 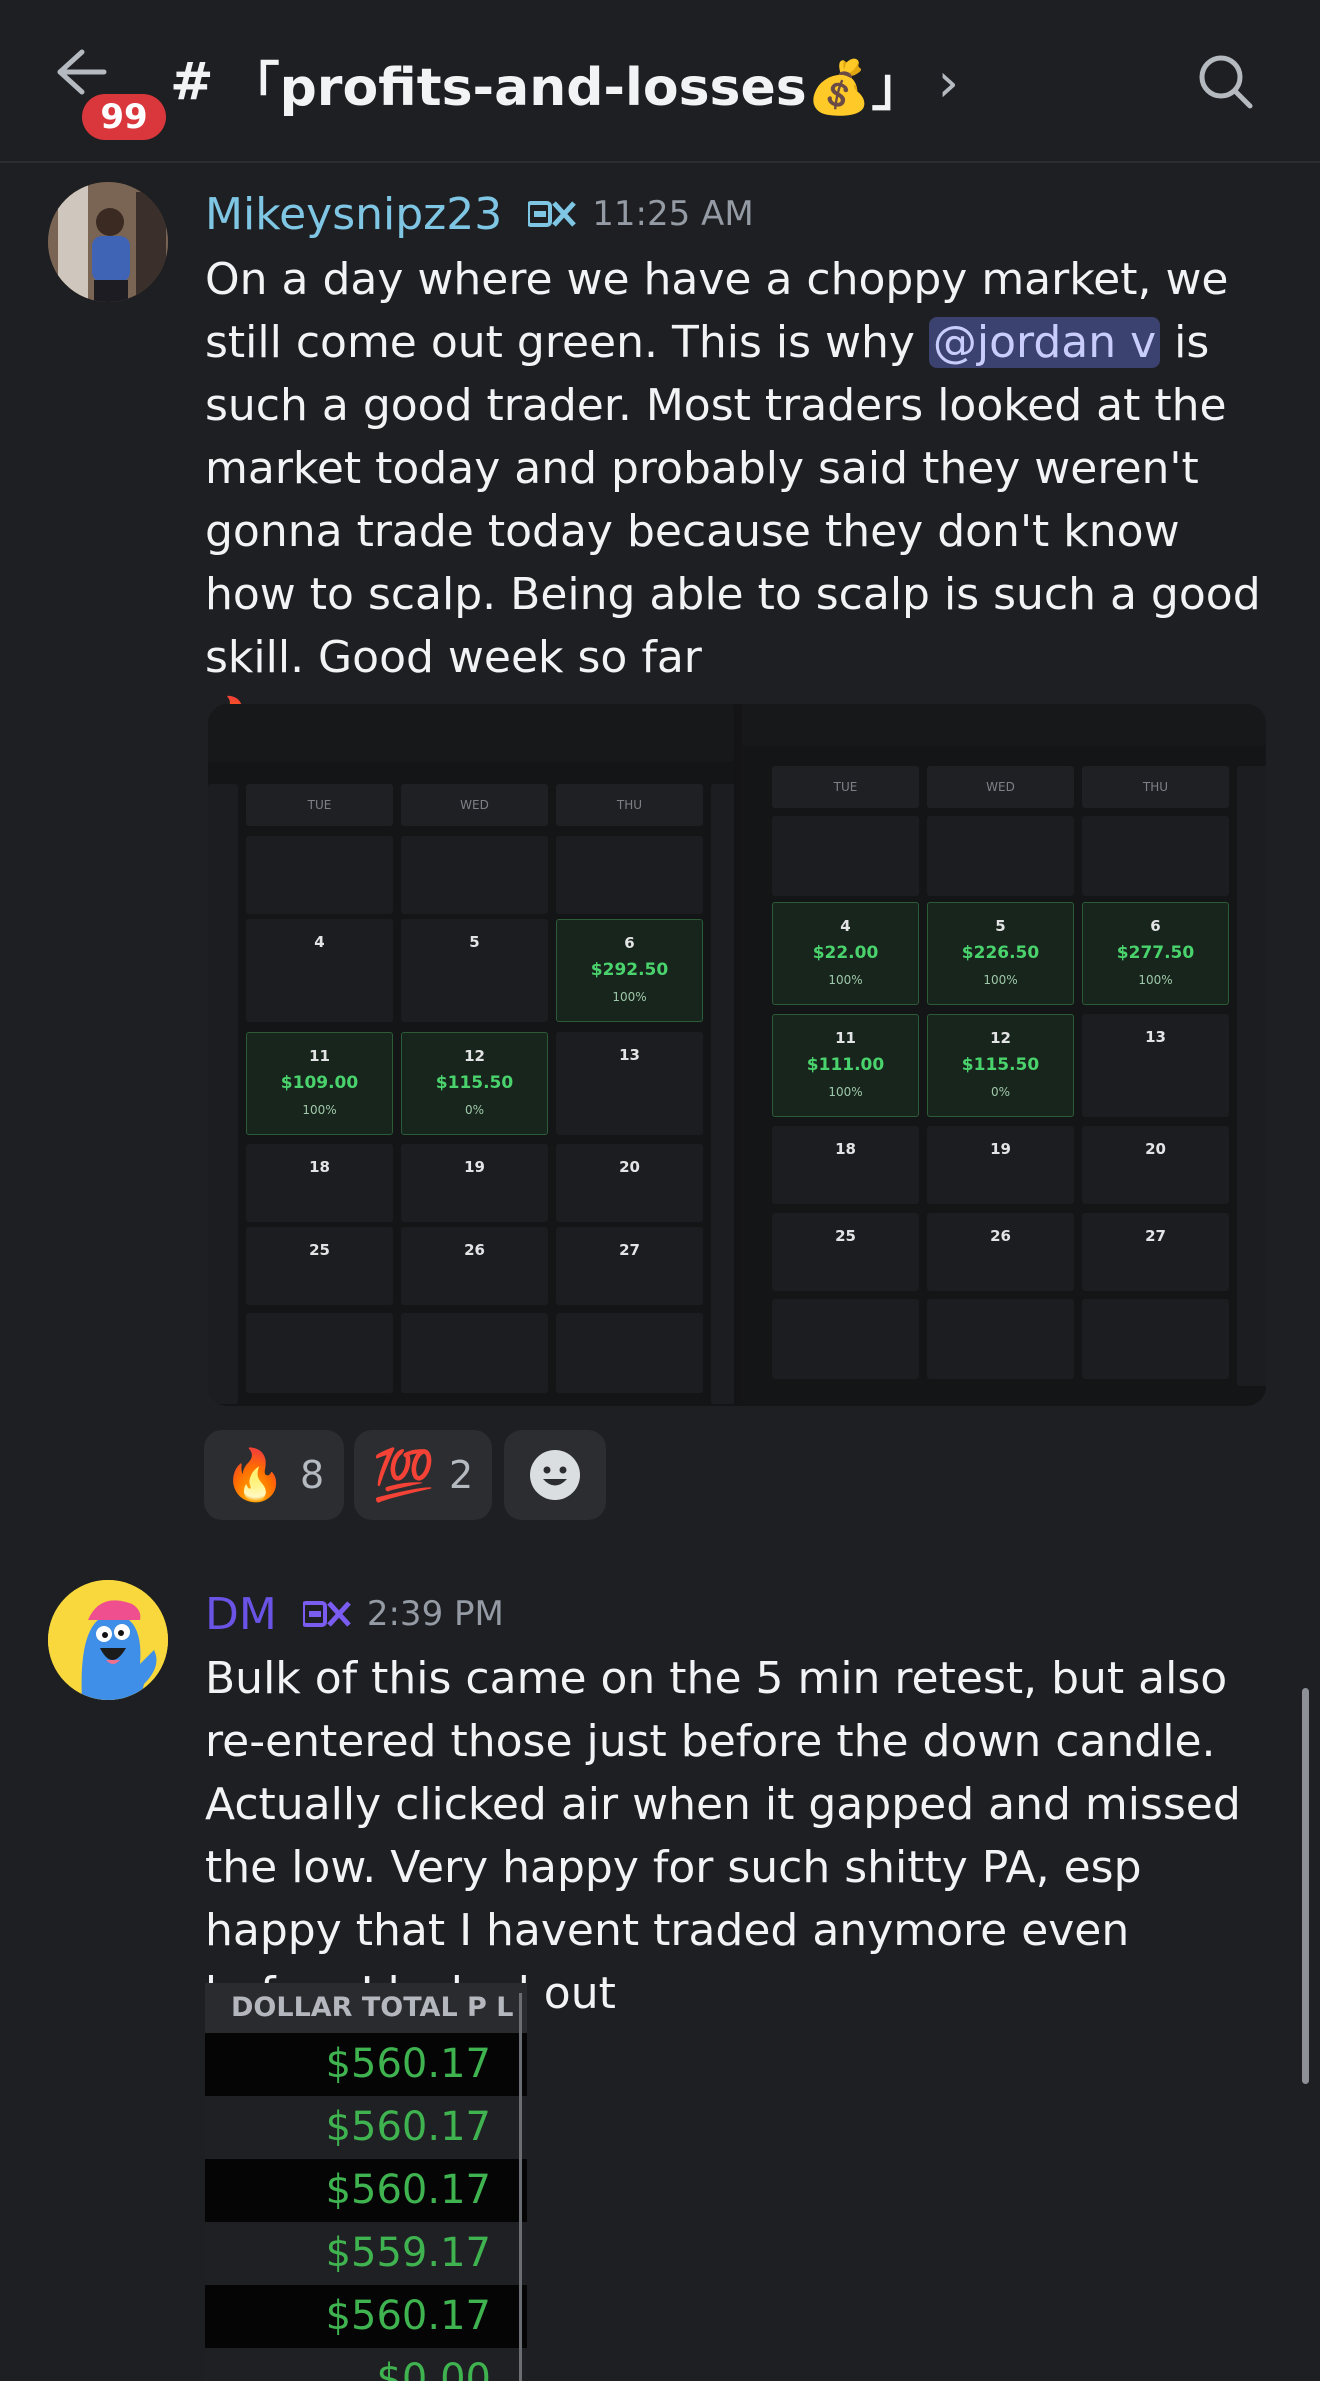 What do you see at coordinates (353, 214) in the screenshot?
I see `author-name: Mikeysnipz23` at bounding box center [353, 214].